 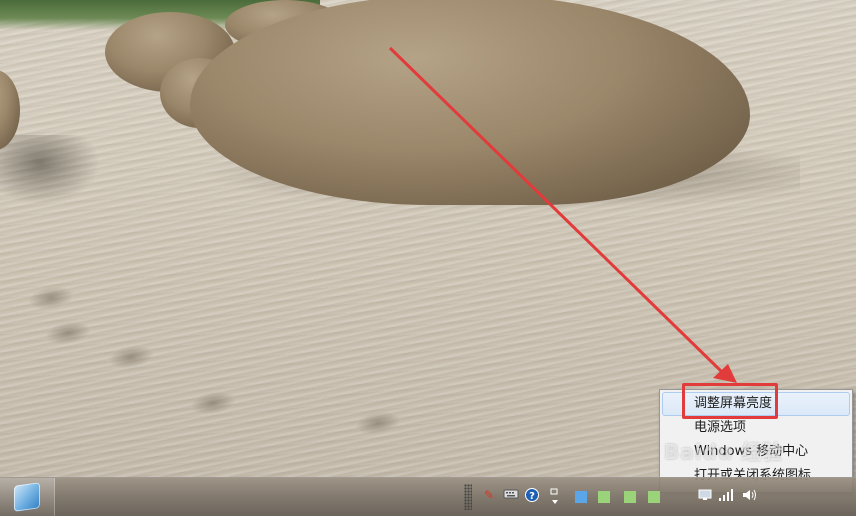 I want to click on show-hidden-icons-icon, so click(x=555, y=496).